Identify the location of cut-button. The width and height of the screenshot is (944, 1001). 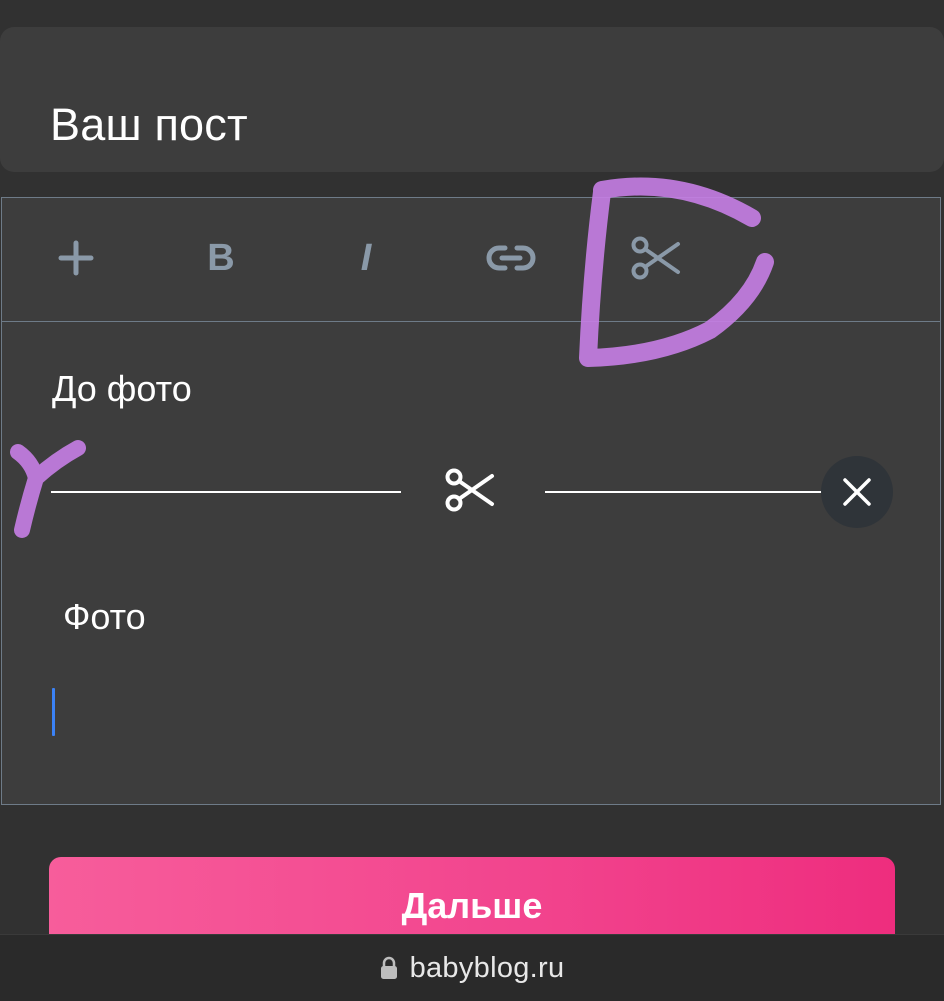
(656, 258).